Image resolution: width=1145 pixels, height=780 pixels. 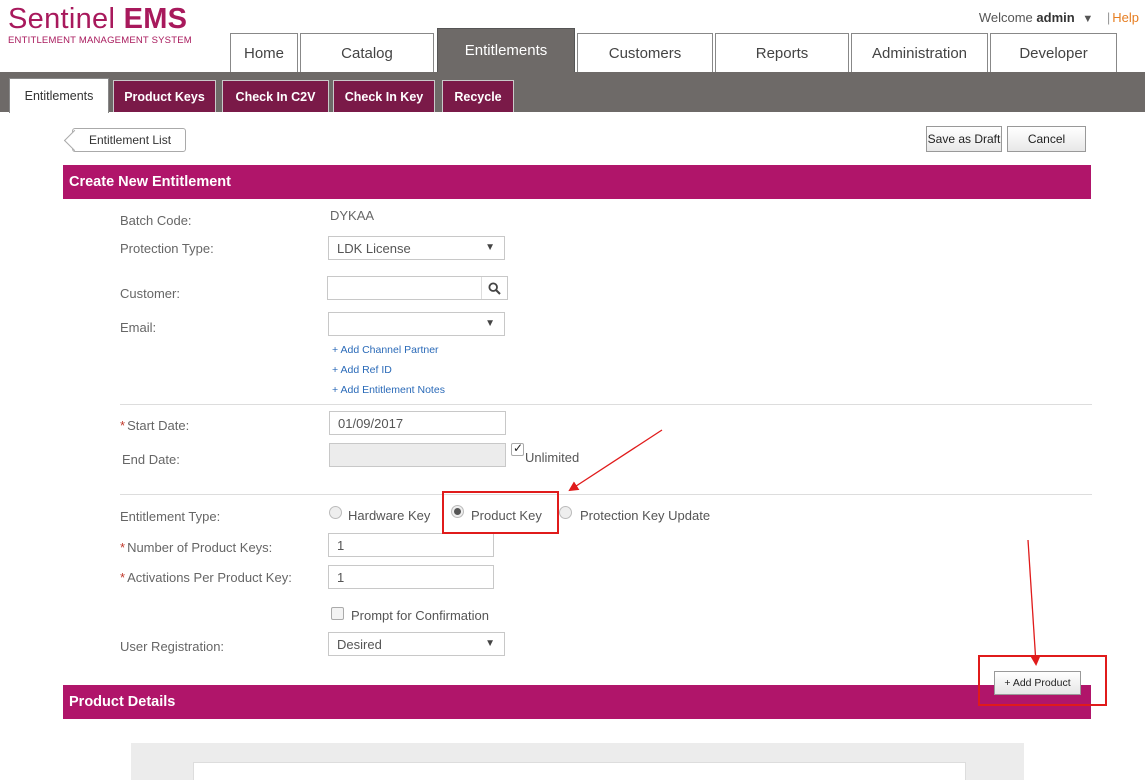 I want to click on save-as-draft-button: Save as Draft, so click(x=964, y=139).